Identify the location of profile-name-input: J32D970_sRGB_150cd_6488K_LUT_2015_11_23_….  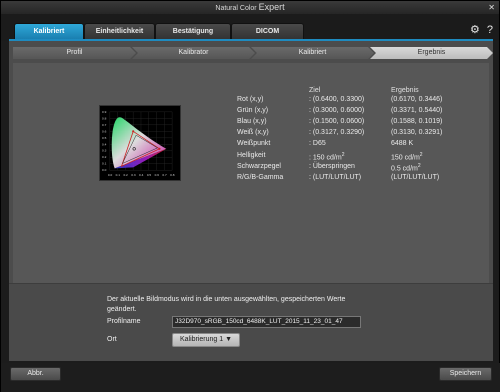
(266, 322).